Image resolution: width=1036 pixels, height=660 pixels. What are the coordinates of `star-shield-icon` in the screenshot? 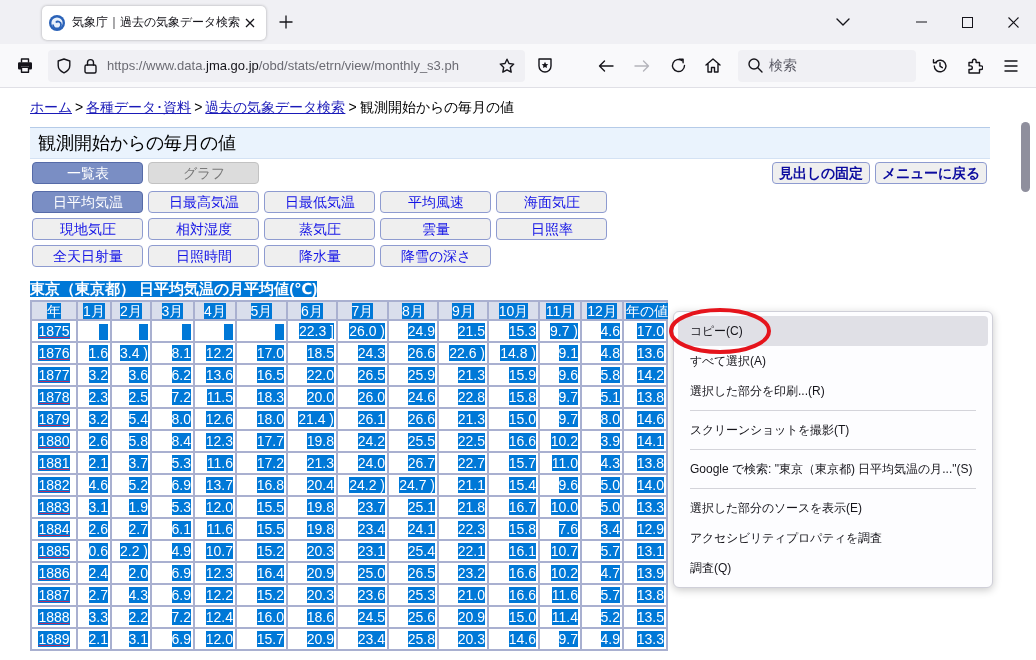 It's located at (545, 65).